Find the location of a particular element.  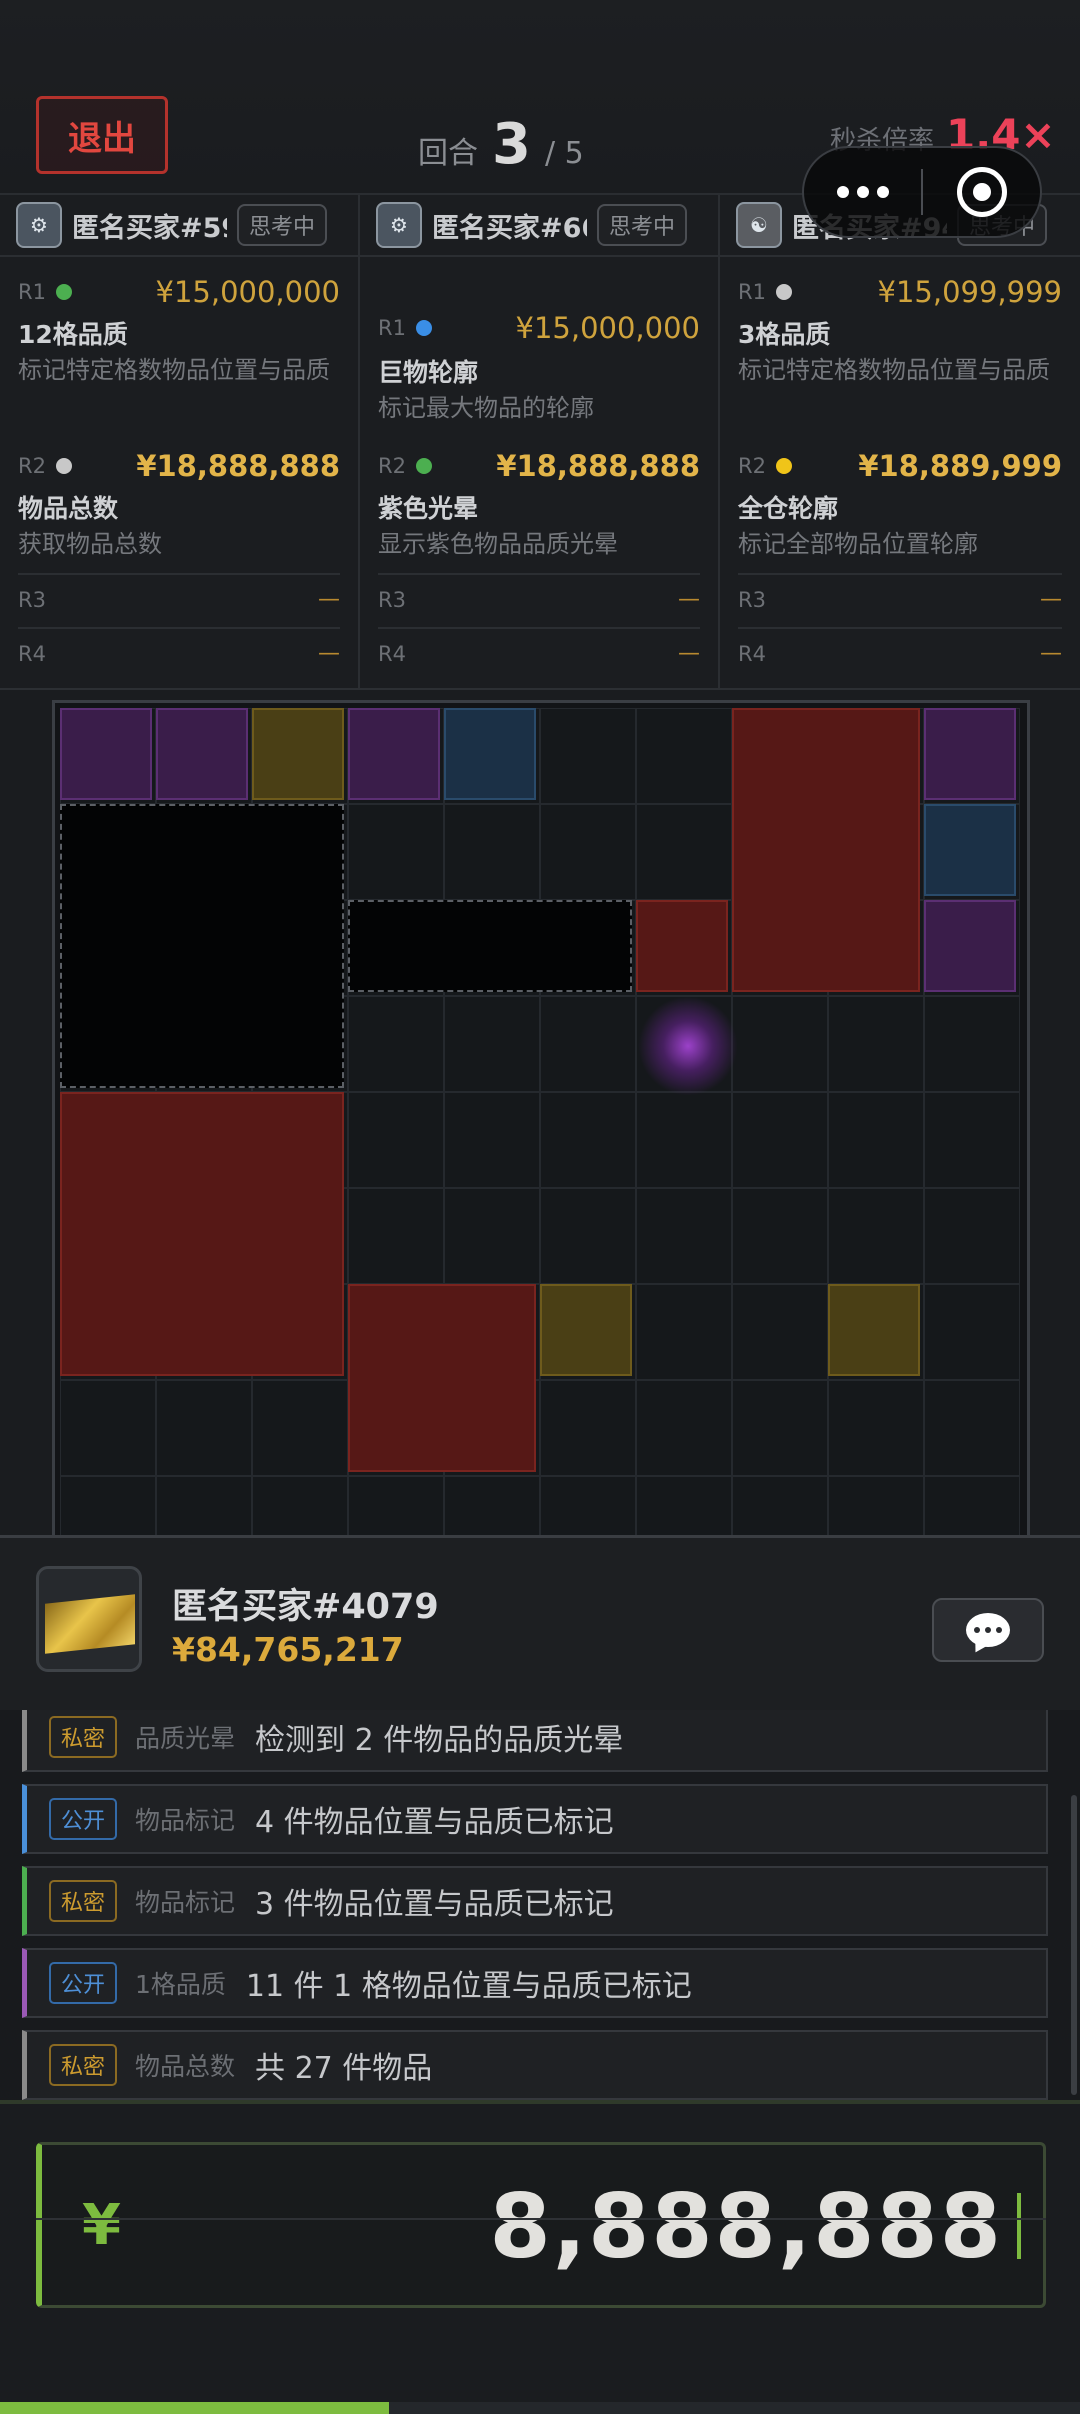

close-target-icon is located at coordinates (981, 192).